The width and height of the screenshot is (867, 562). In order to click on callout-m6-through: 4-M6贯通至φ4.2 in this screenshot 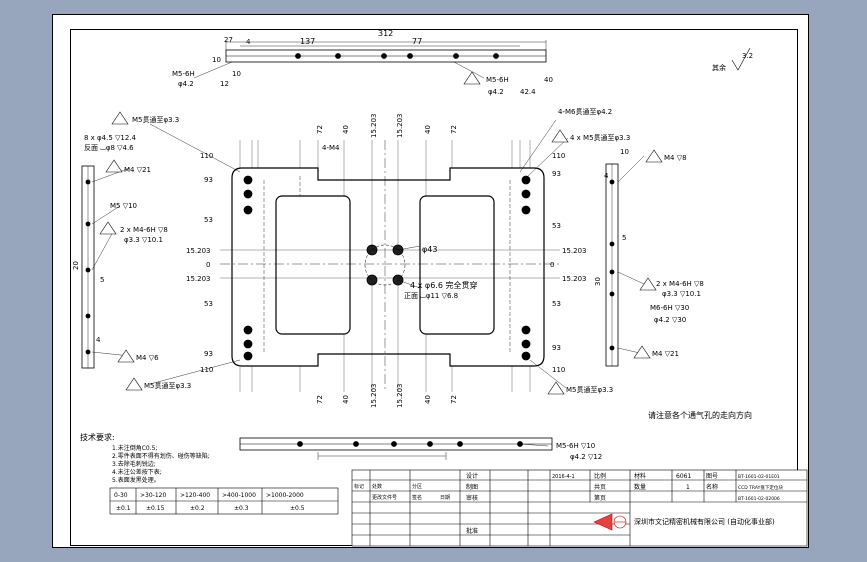, I will do `click(585, 111)`.